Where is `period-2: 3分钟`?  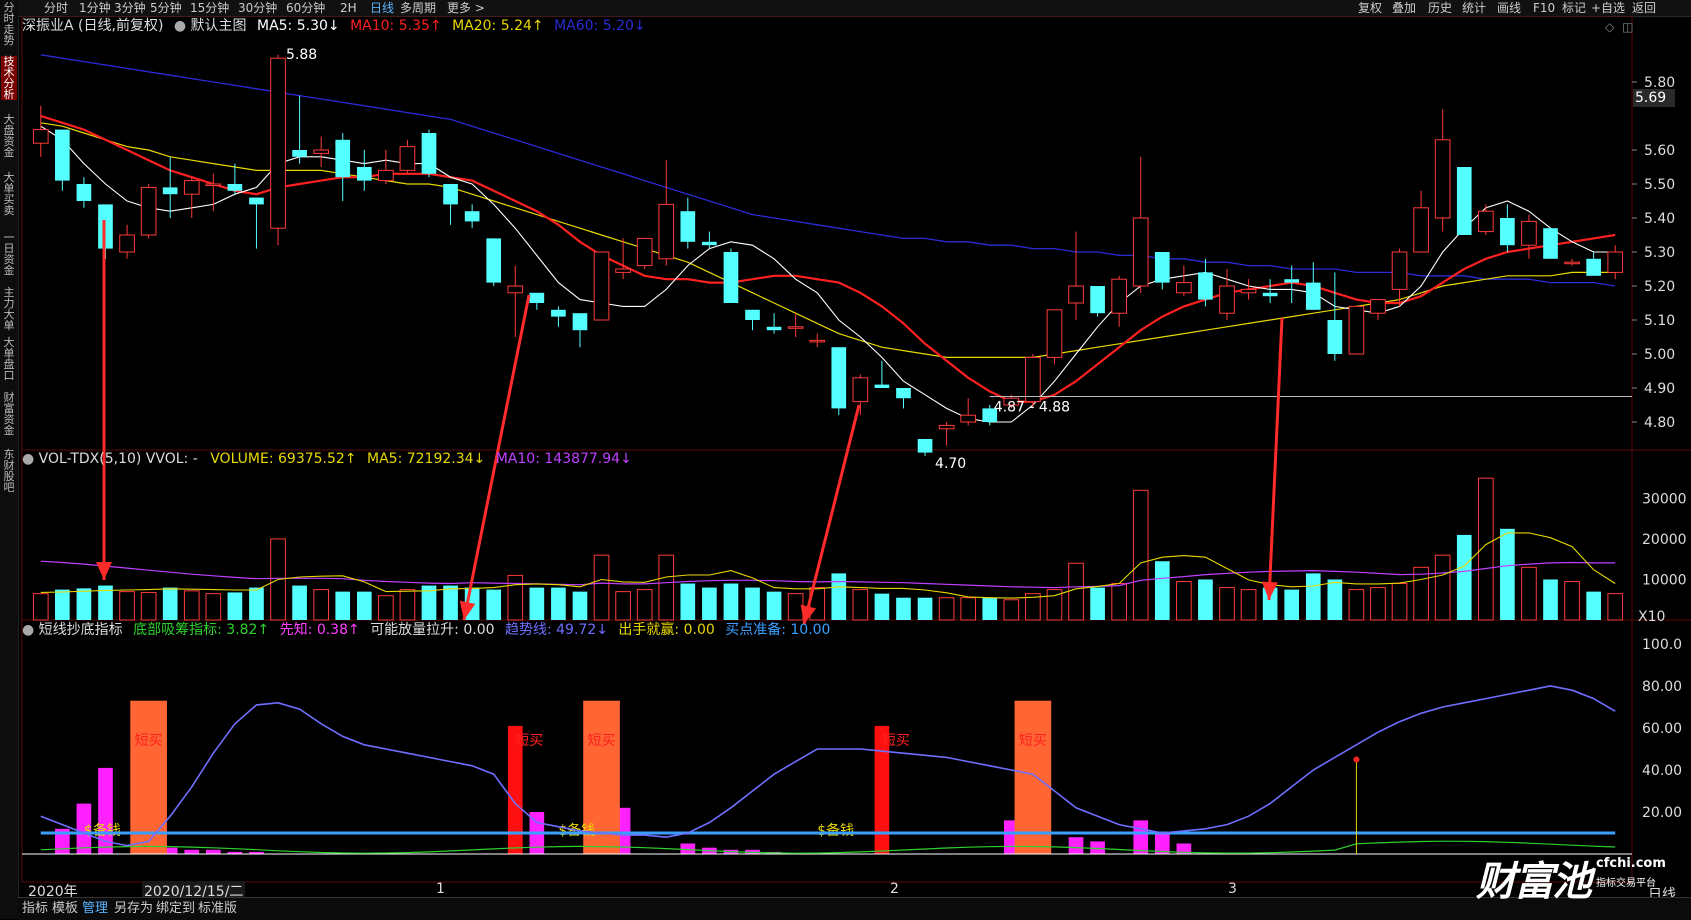 period-2: 3分钟 is located at coordinates (130, 8).